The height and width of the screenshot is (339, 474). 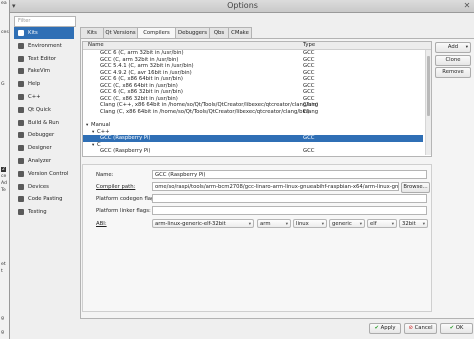 What do you see at coordinates (3, 190) in the screenshot?
I see `background-text: Te` at bounding box center [3, 190].